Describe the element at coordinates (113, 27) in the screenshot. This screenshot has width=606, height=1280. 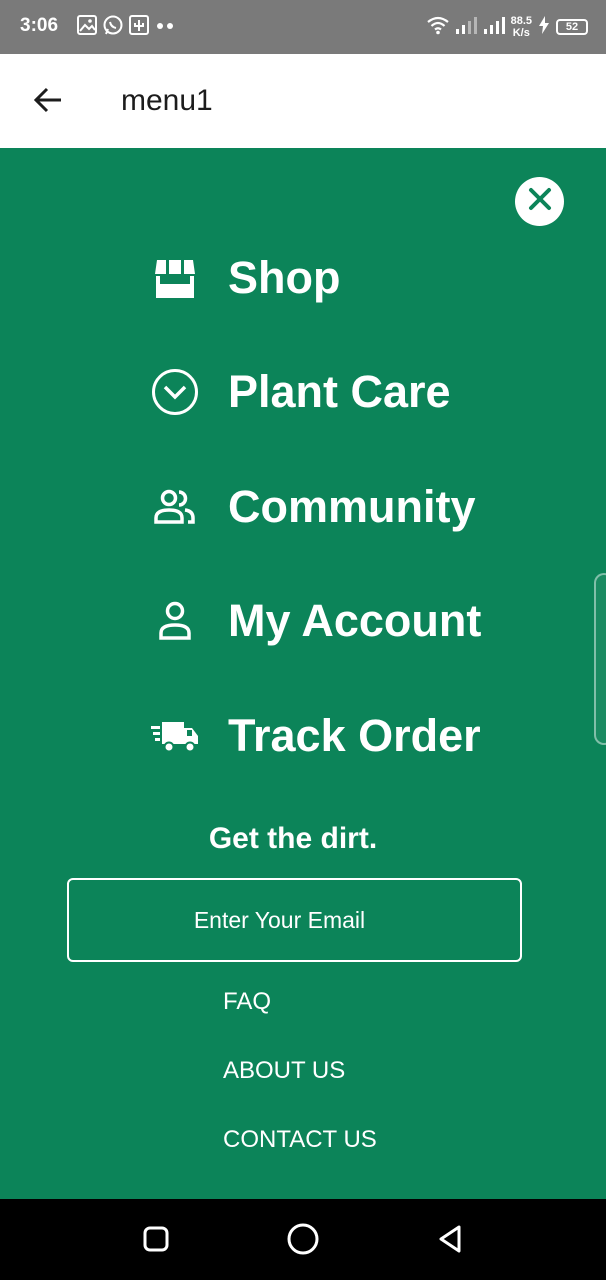
I see `whatsapp-icon` at that location.